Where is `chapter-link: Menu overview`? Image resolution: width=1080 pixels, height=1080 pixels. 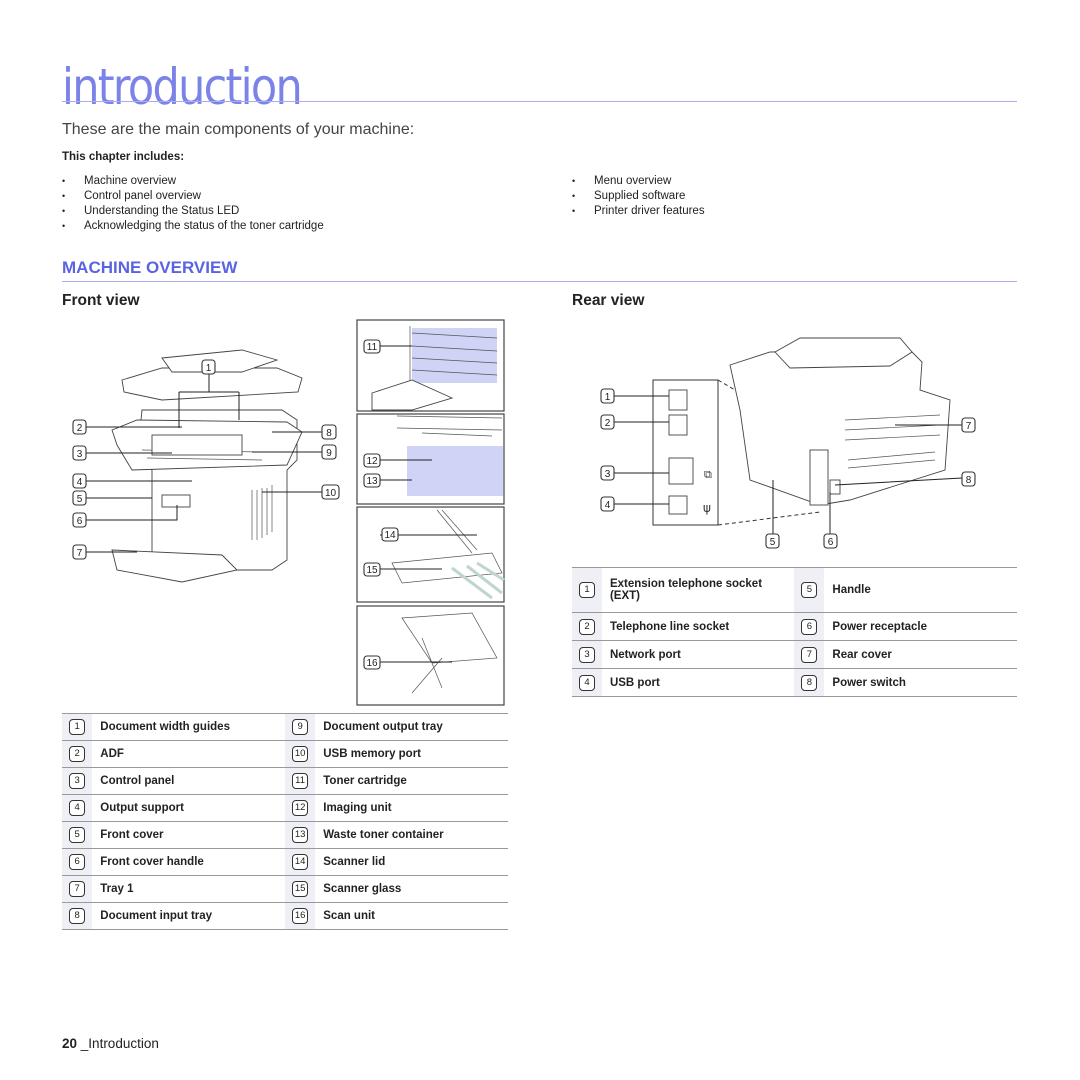
chapter-link: Menu overview is located at coordinates (638, 181).